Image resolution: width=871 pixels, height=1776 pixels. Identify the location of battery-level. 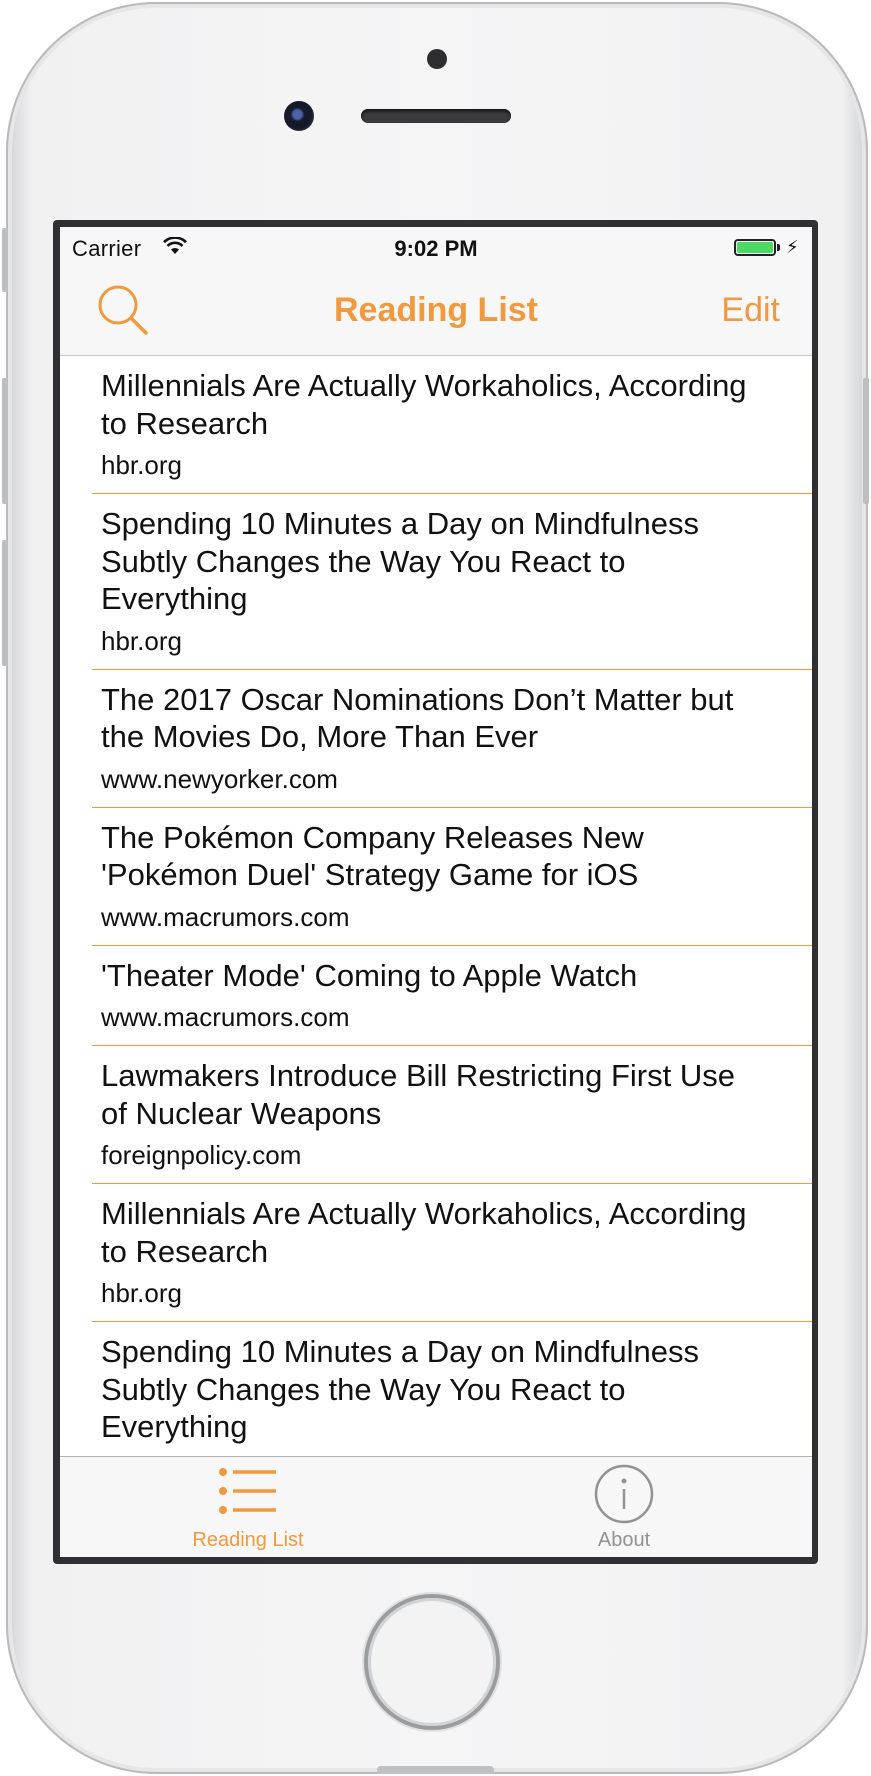
(755, 247).